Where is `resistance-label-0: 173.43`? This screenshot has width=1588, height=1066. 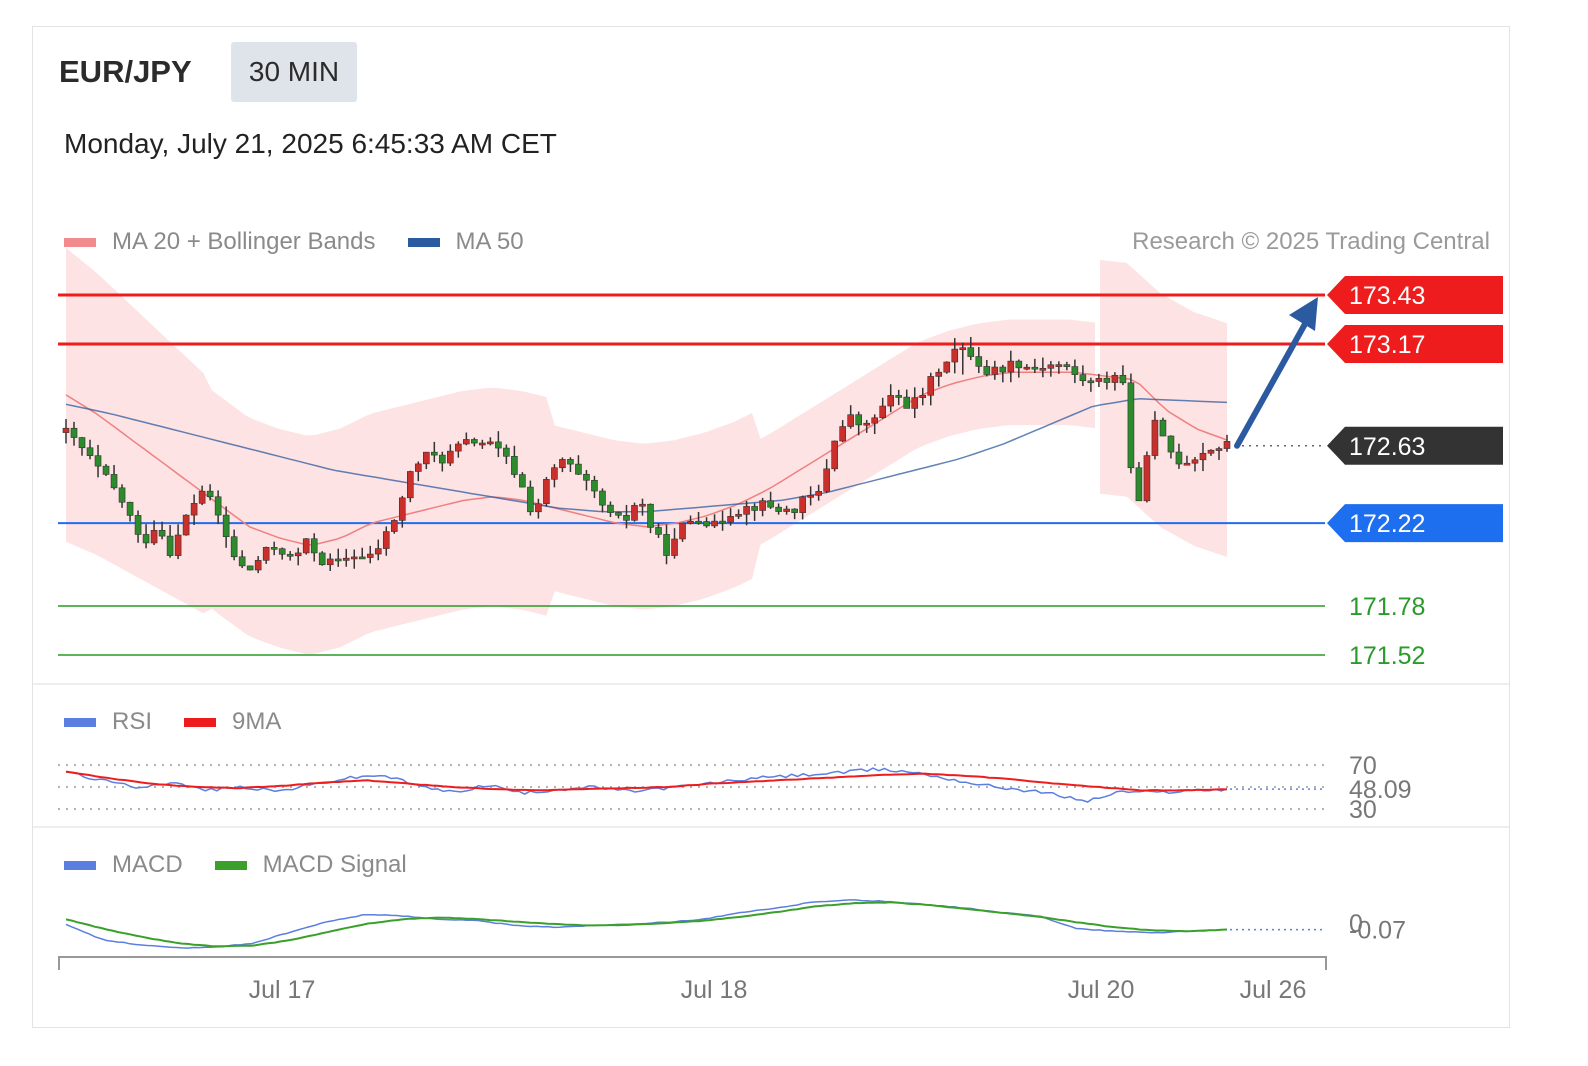
resistance-label-0: 173.43 is located at coordinates (1387, 296).